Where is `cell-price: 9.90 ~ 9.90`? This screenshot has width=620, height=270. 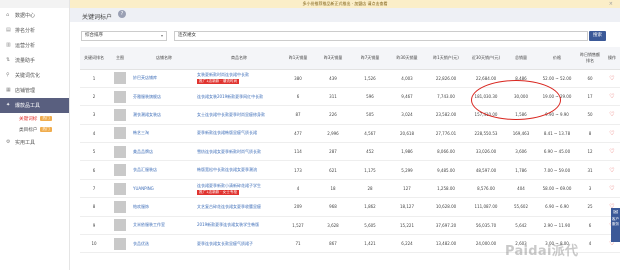 cell-price: 9.90 ~ 9.90 is located at coordinates (557, 115).